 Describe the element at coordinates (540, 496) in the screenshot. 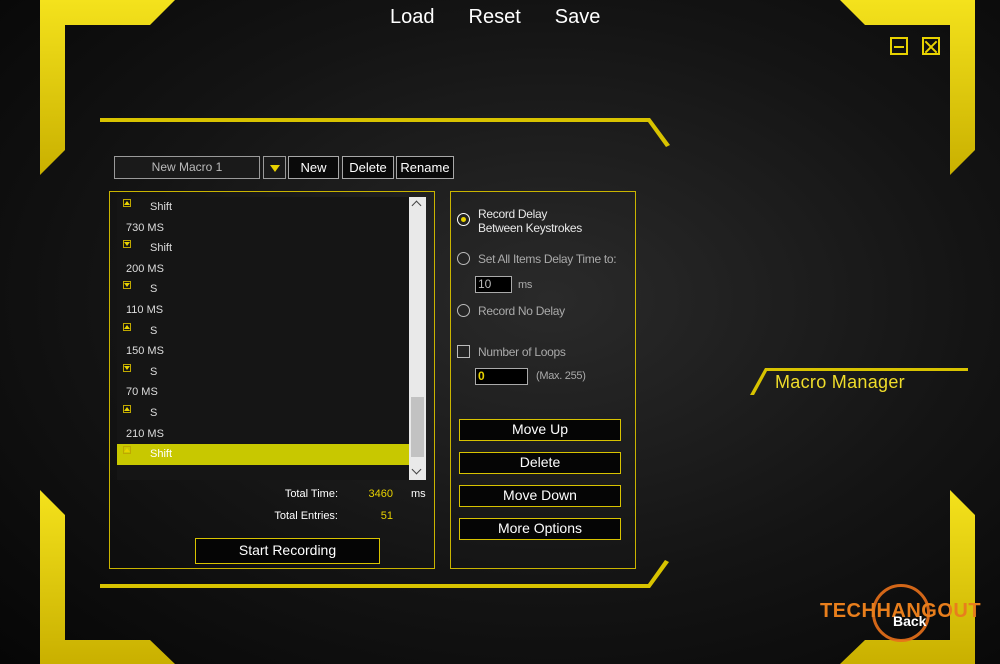

I see `move-down-button: Move Down` at that location.